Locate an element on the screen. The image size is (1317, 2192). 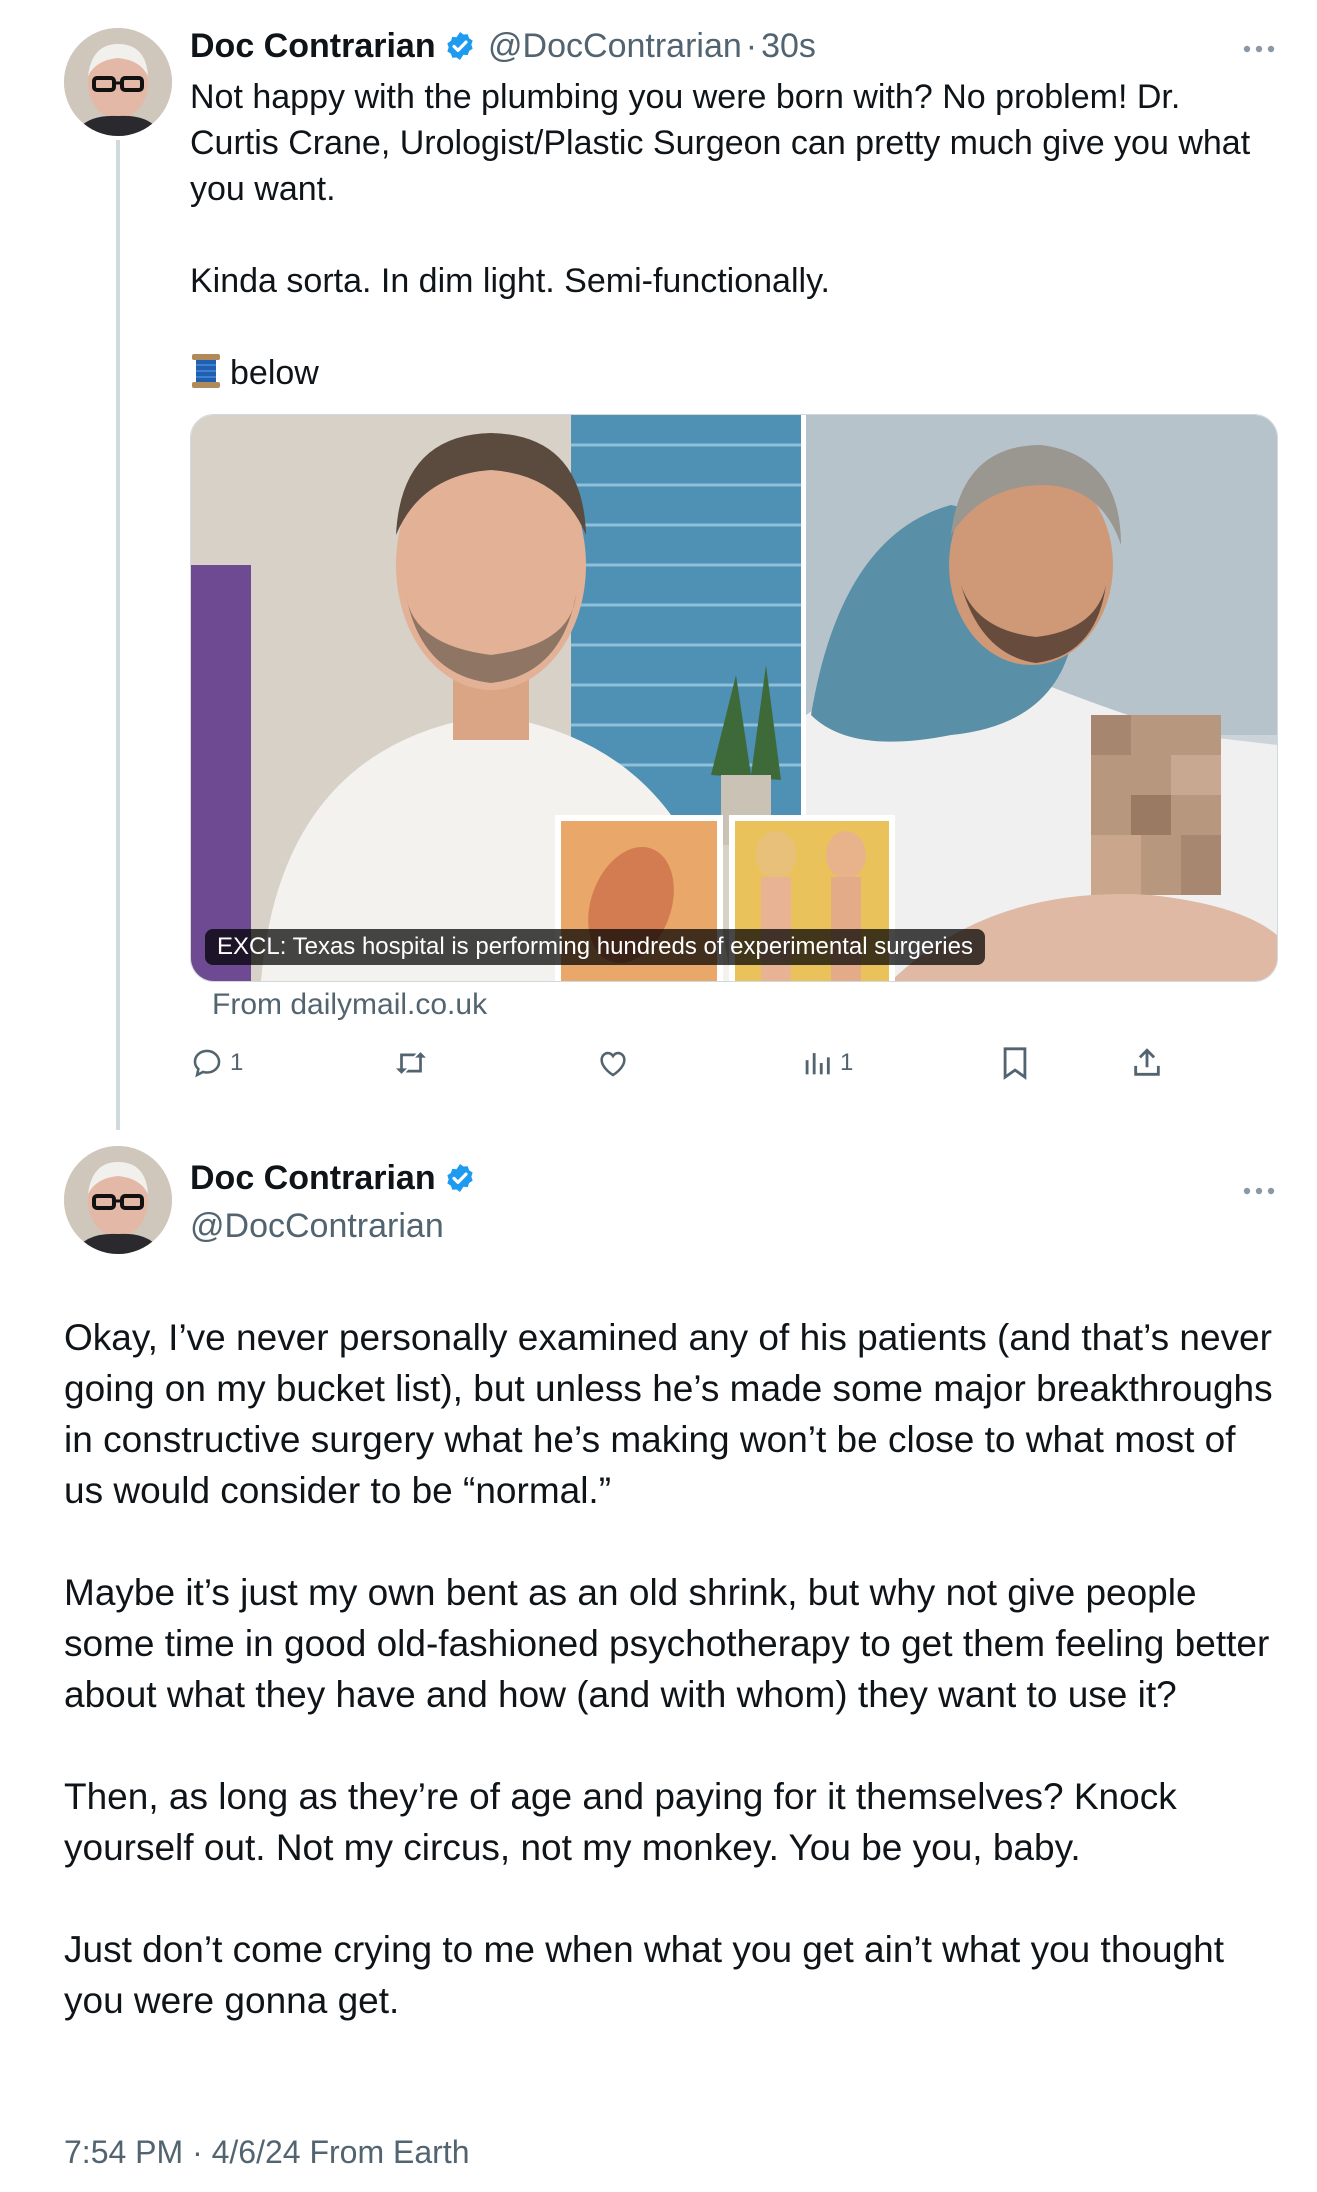
bookmark-button is located at coordinates (1015, 1063).